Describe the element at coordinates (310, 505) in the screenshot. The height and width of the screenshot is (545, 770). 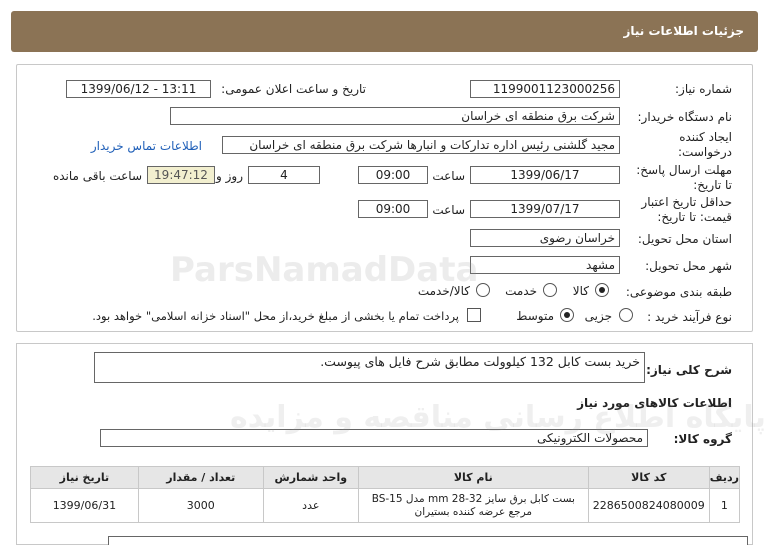
I see `cell-unit: عدد` at that location.